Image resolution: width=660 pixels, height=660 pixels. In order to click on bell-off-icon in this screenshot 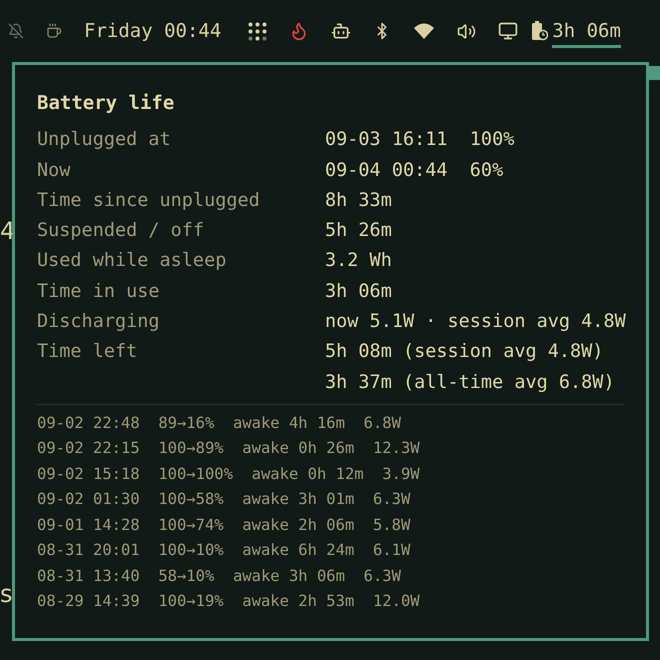, I will do `click(16, 31)`.